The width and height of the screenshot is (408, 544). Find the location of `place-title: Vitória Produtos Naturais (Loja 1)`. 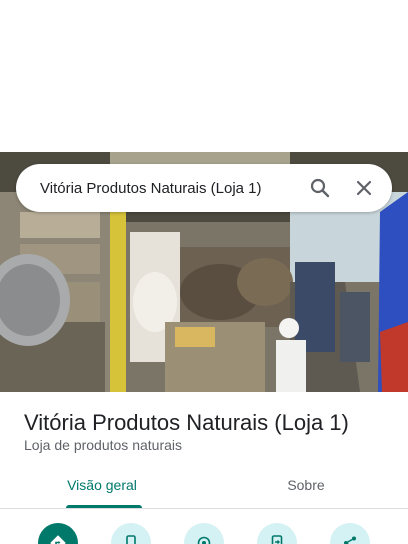

place-title: Vitória Produtos Naturais (Loja 1) is located at coordinates (186, 422).